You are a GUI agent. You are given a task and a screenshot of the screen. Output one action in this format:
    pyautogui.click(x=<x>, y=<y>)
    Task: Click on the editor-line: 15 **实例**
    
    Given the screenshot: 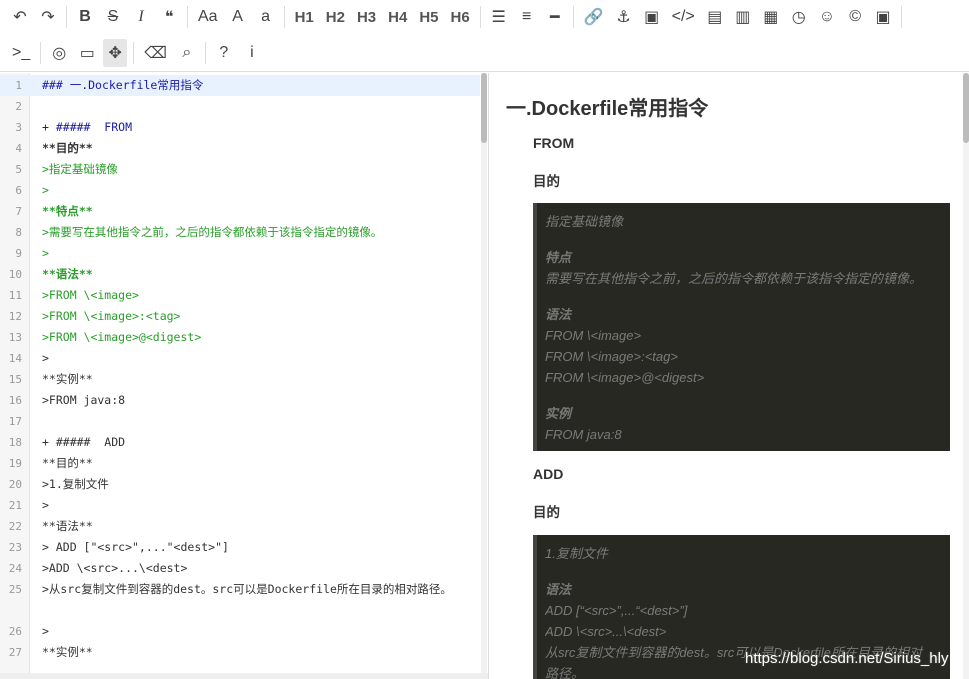 What is the action you would take?
    pyautogui.click(x=240, y=379)
    